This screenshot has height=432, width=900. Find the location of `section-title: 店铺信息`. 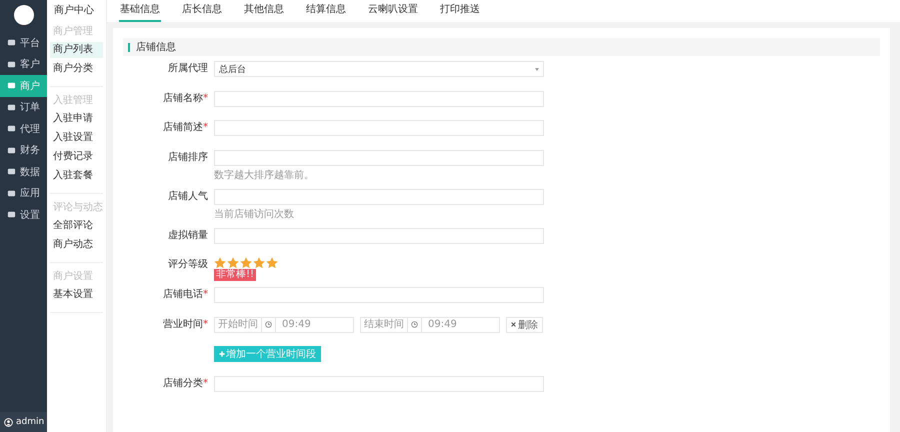

section-title: 店铺信息 is located at coordinates (156, 47).